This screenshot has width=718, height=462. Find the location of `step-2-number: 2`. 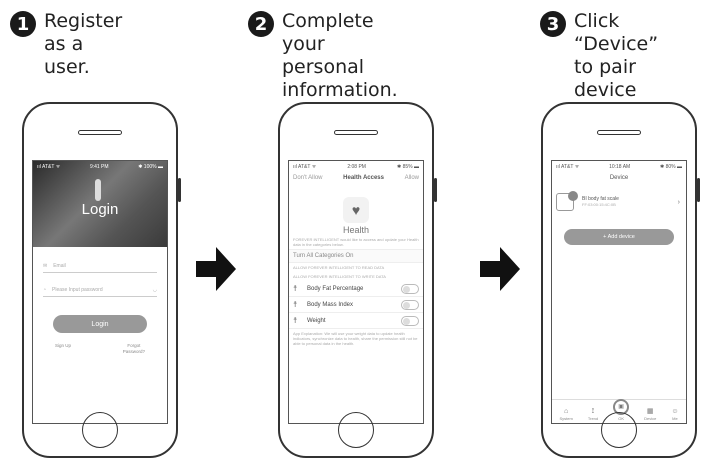

step-2-number: 2 is located at coordinates (261, 24).